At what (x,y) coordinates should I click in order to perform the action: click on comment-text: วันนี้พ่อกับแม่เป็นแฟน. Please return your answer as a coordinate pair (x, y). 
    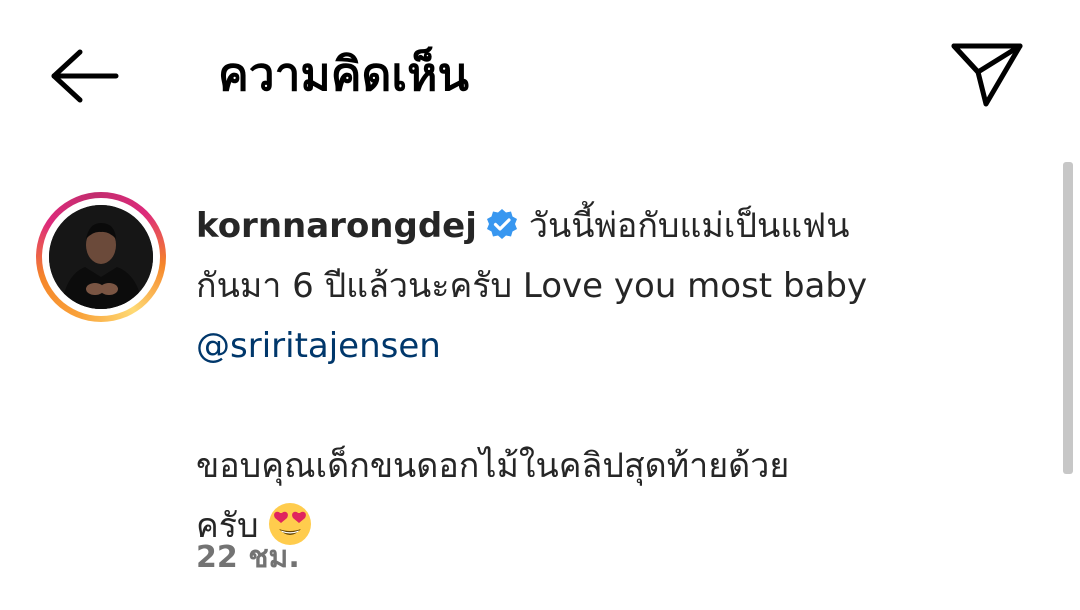
    Looking at the image, I should click on (689, 226).